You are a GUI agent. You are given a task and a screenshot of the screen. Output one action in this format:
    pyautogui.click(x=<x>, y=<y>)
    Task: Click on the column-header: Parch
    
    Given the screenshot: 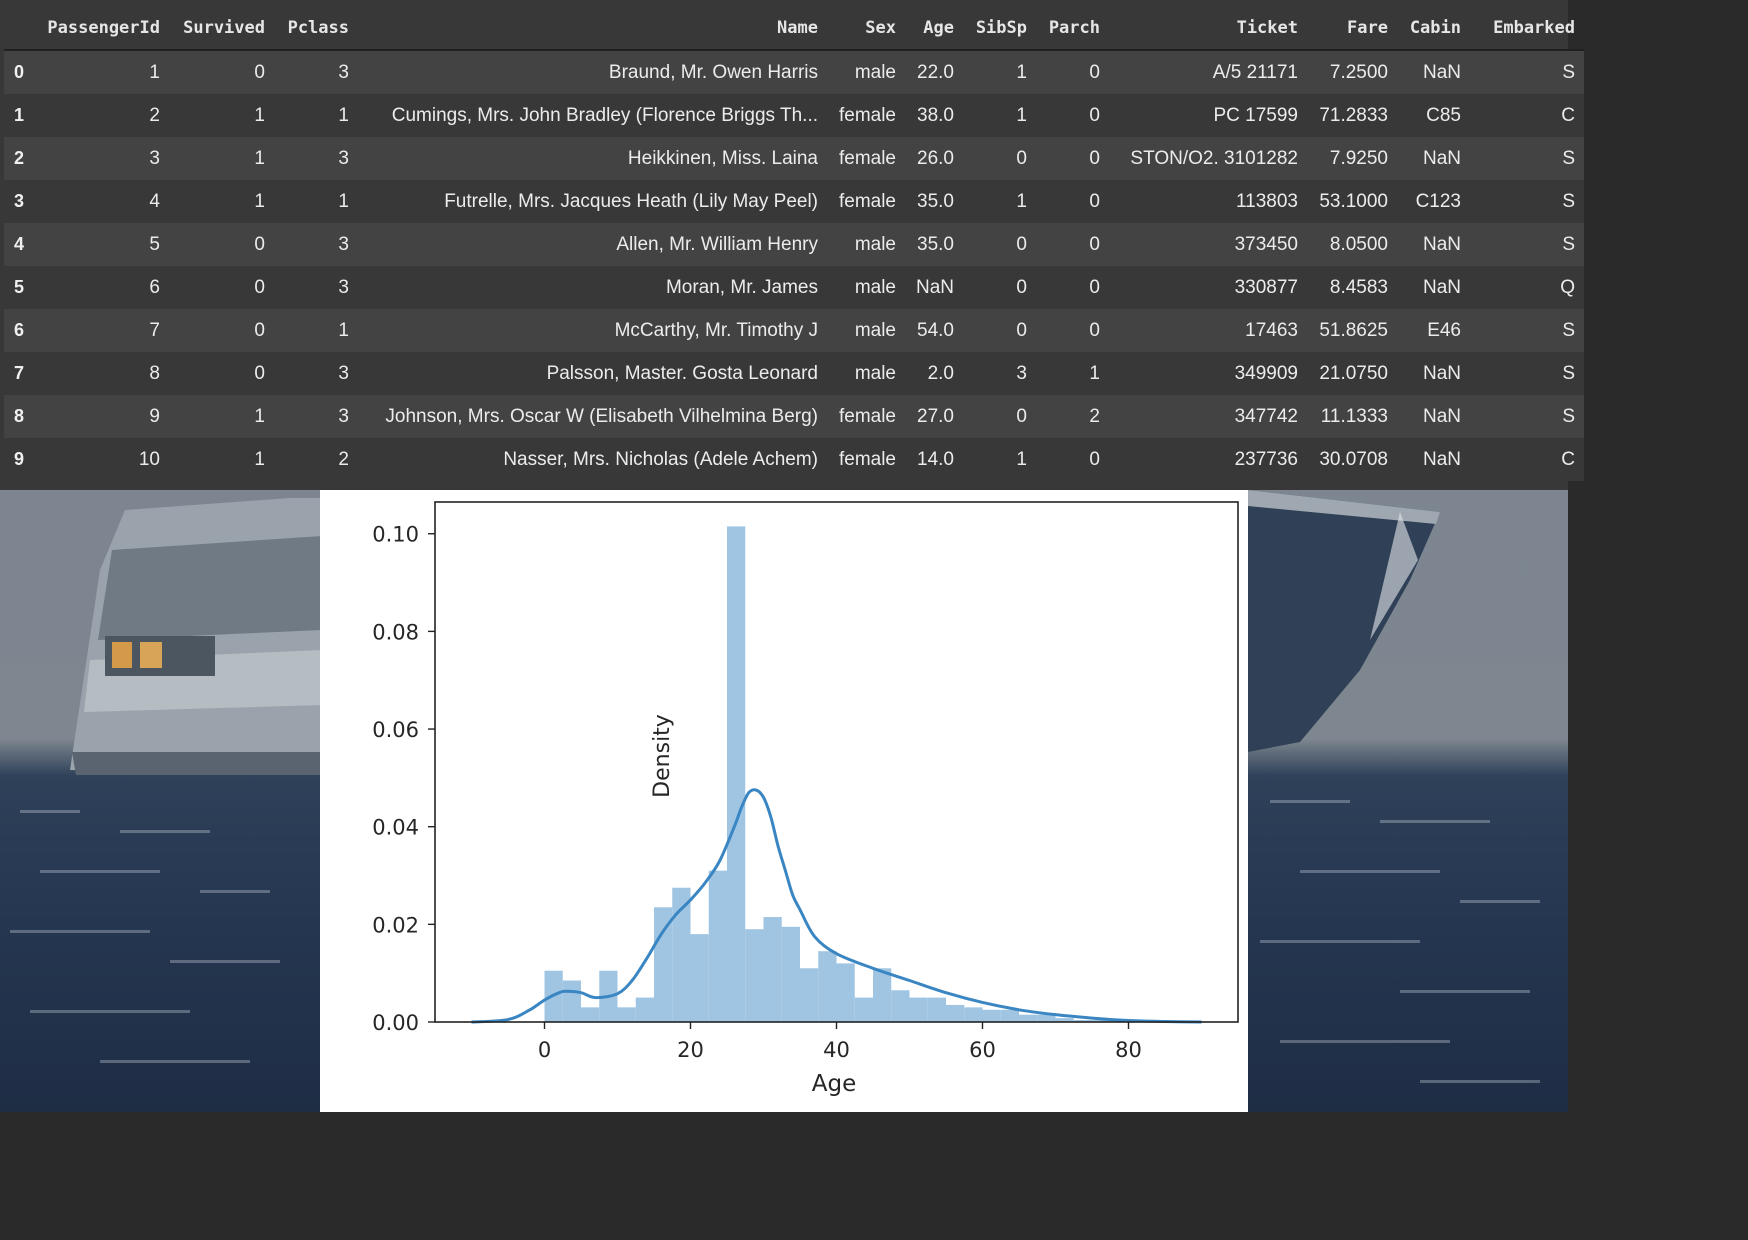 What is the action you would take?
    pyautogui.click(x=1072, y=28)
    